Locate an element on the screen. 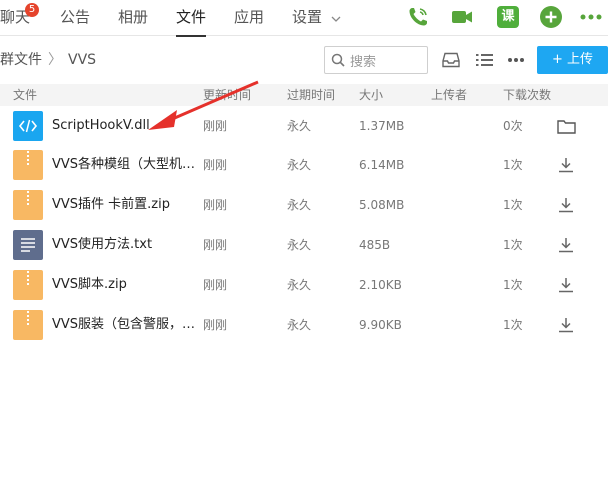 This screenshot has height=477, width=608. file-row: VVS服装（包含警服，… 刚刚 永久 9.90KB 1次 is located at coordinates (304, 326).